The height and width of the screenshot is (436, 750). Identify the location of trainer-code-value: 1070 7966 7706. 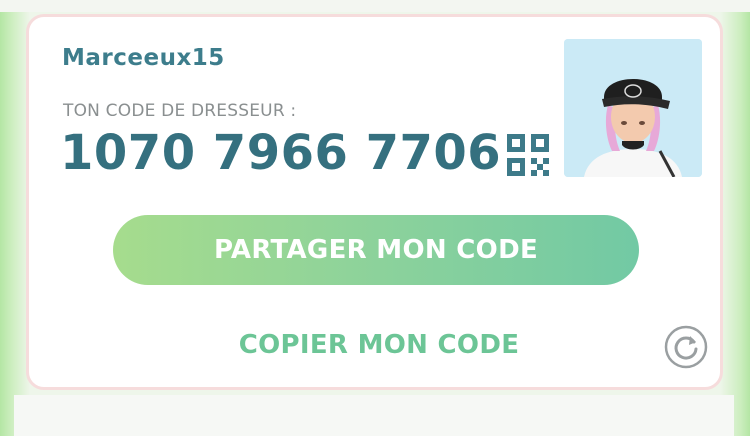
(280, 153).